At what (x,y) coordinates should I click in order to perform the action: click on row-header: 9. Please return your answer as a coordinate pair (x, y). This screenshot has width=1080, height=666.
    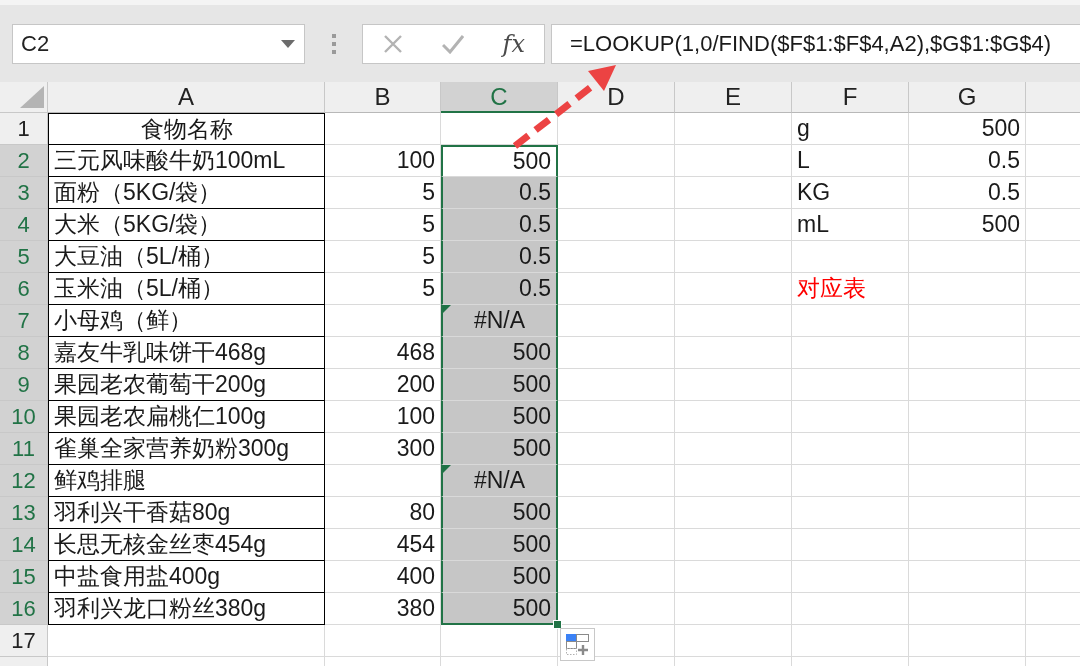
    Looking at the image, I should click on (24, 385).